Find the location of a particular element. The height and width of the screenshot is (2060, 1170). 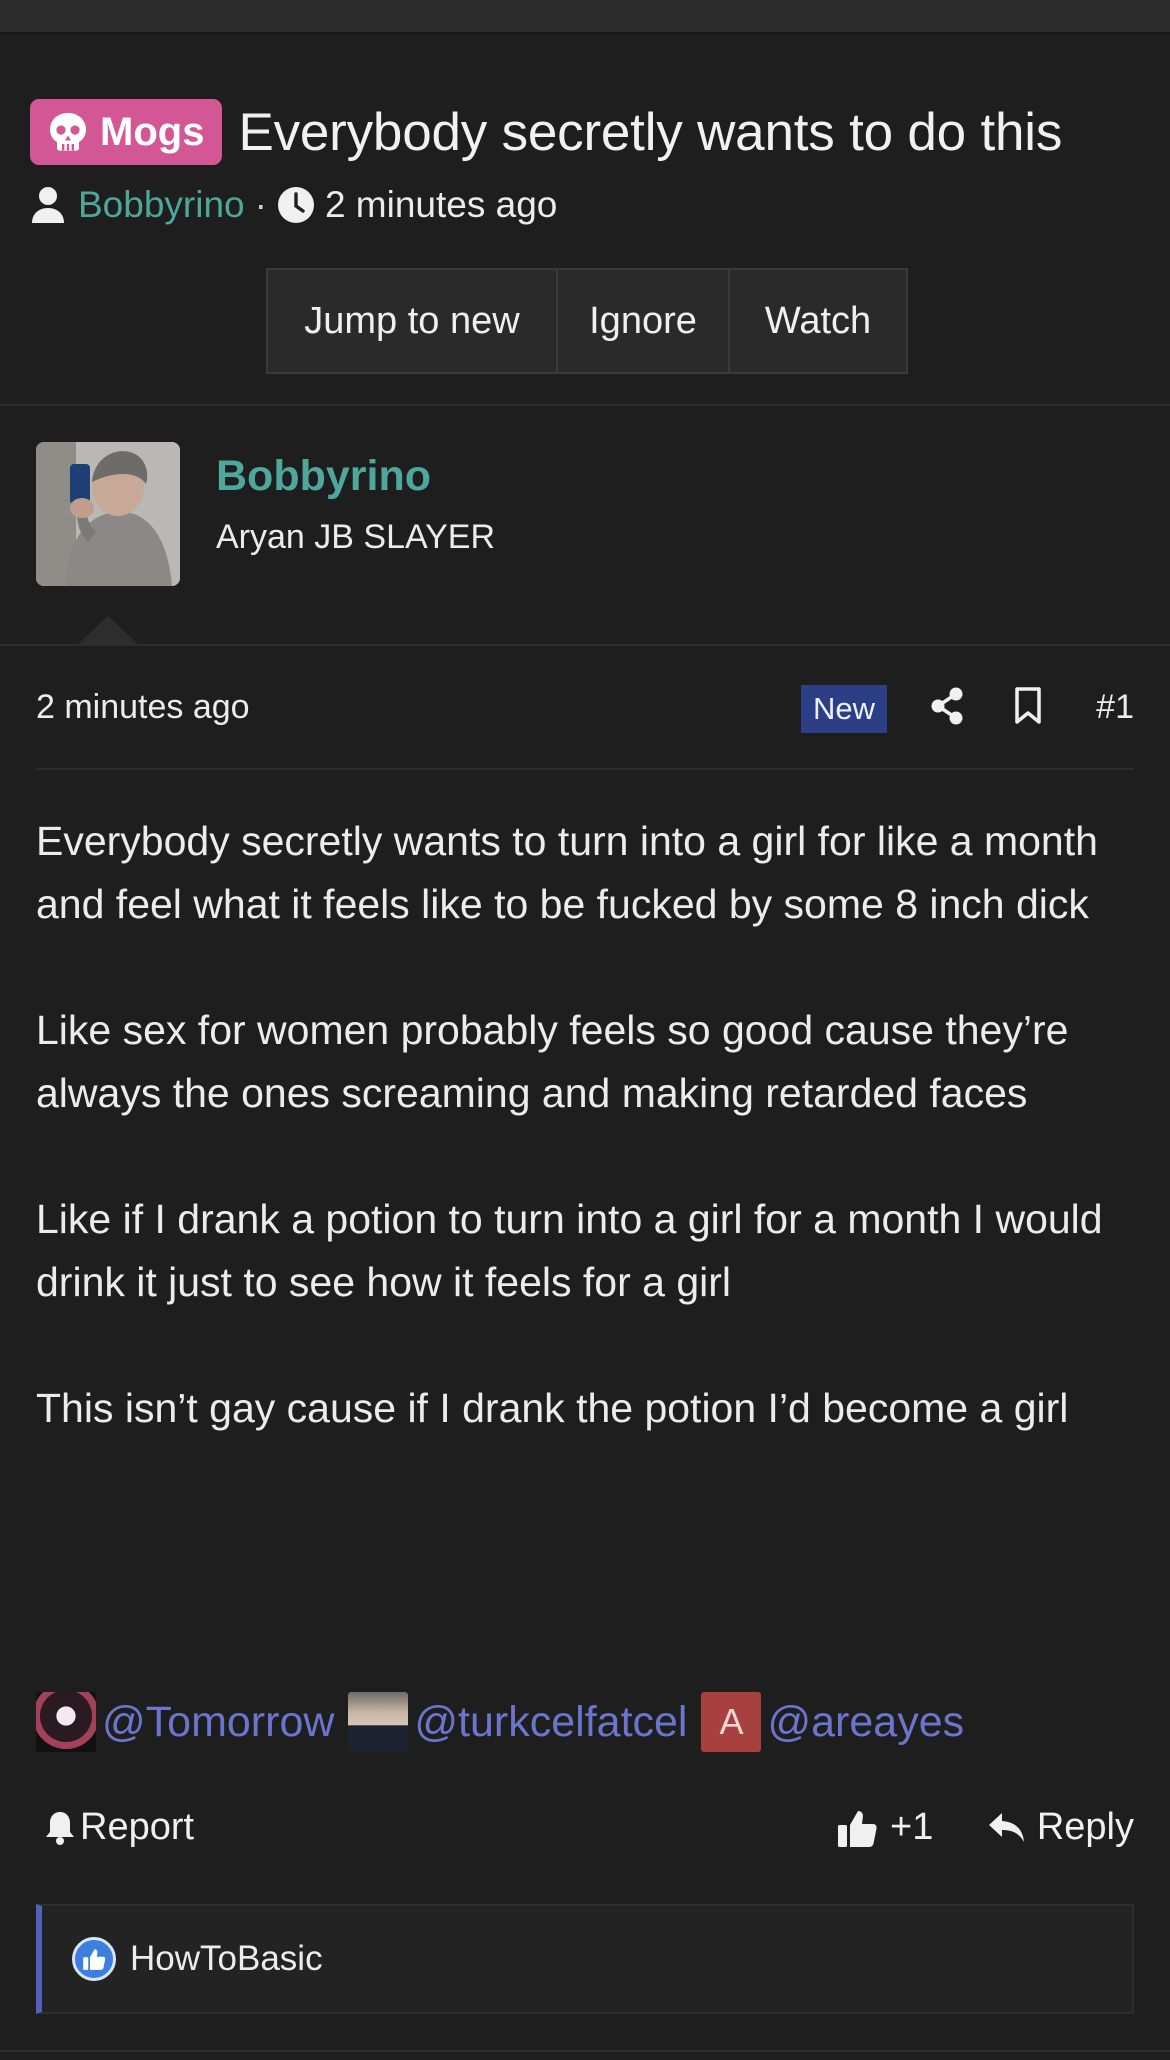

post-time: 2 minutes ago is located at coordinates (143, 707).